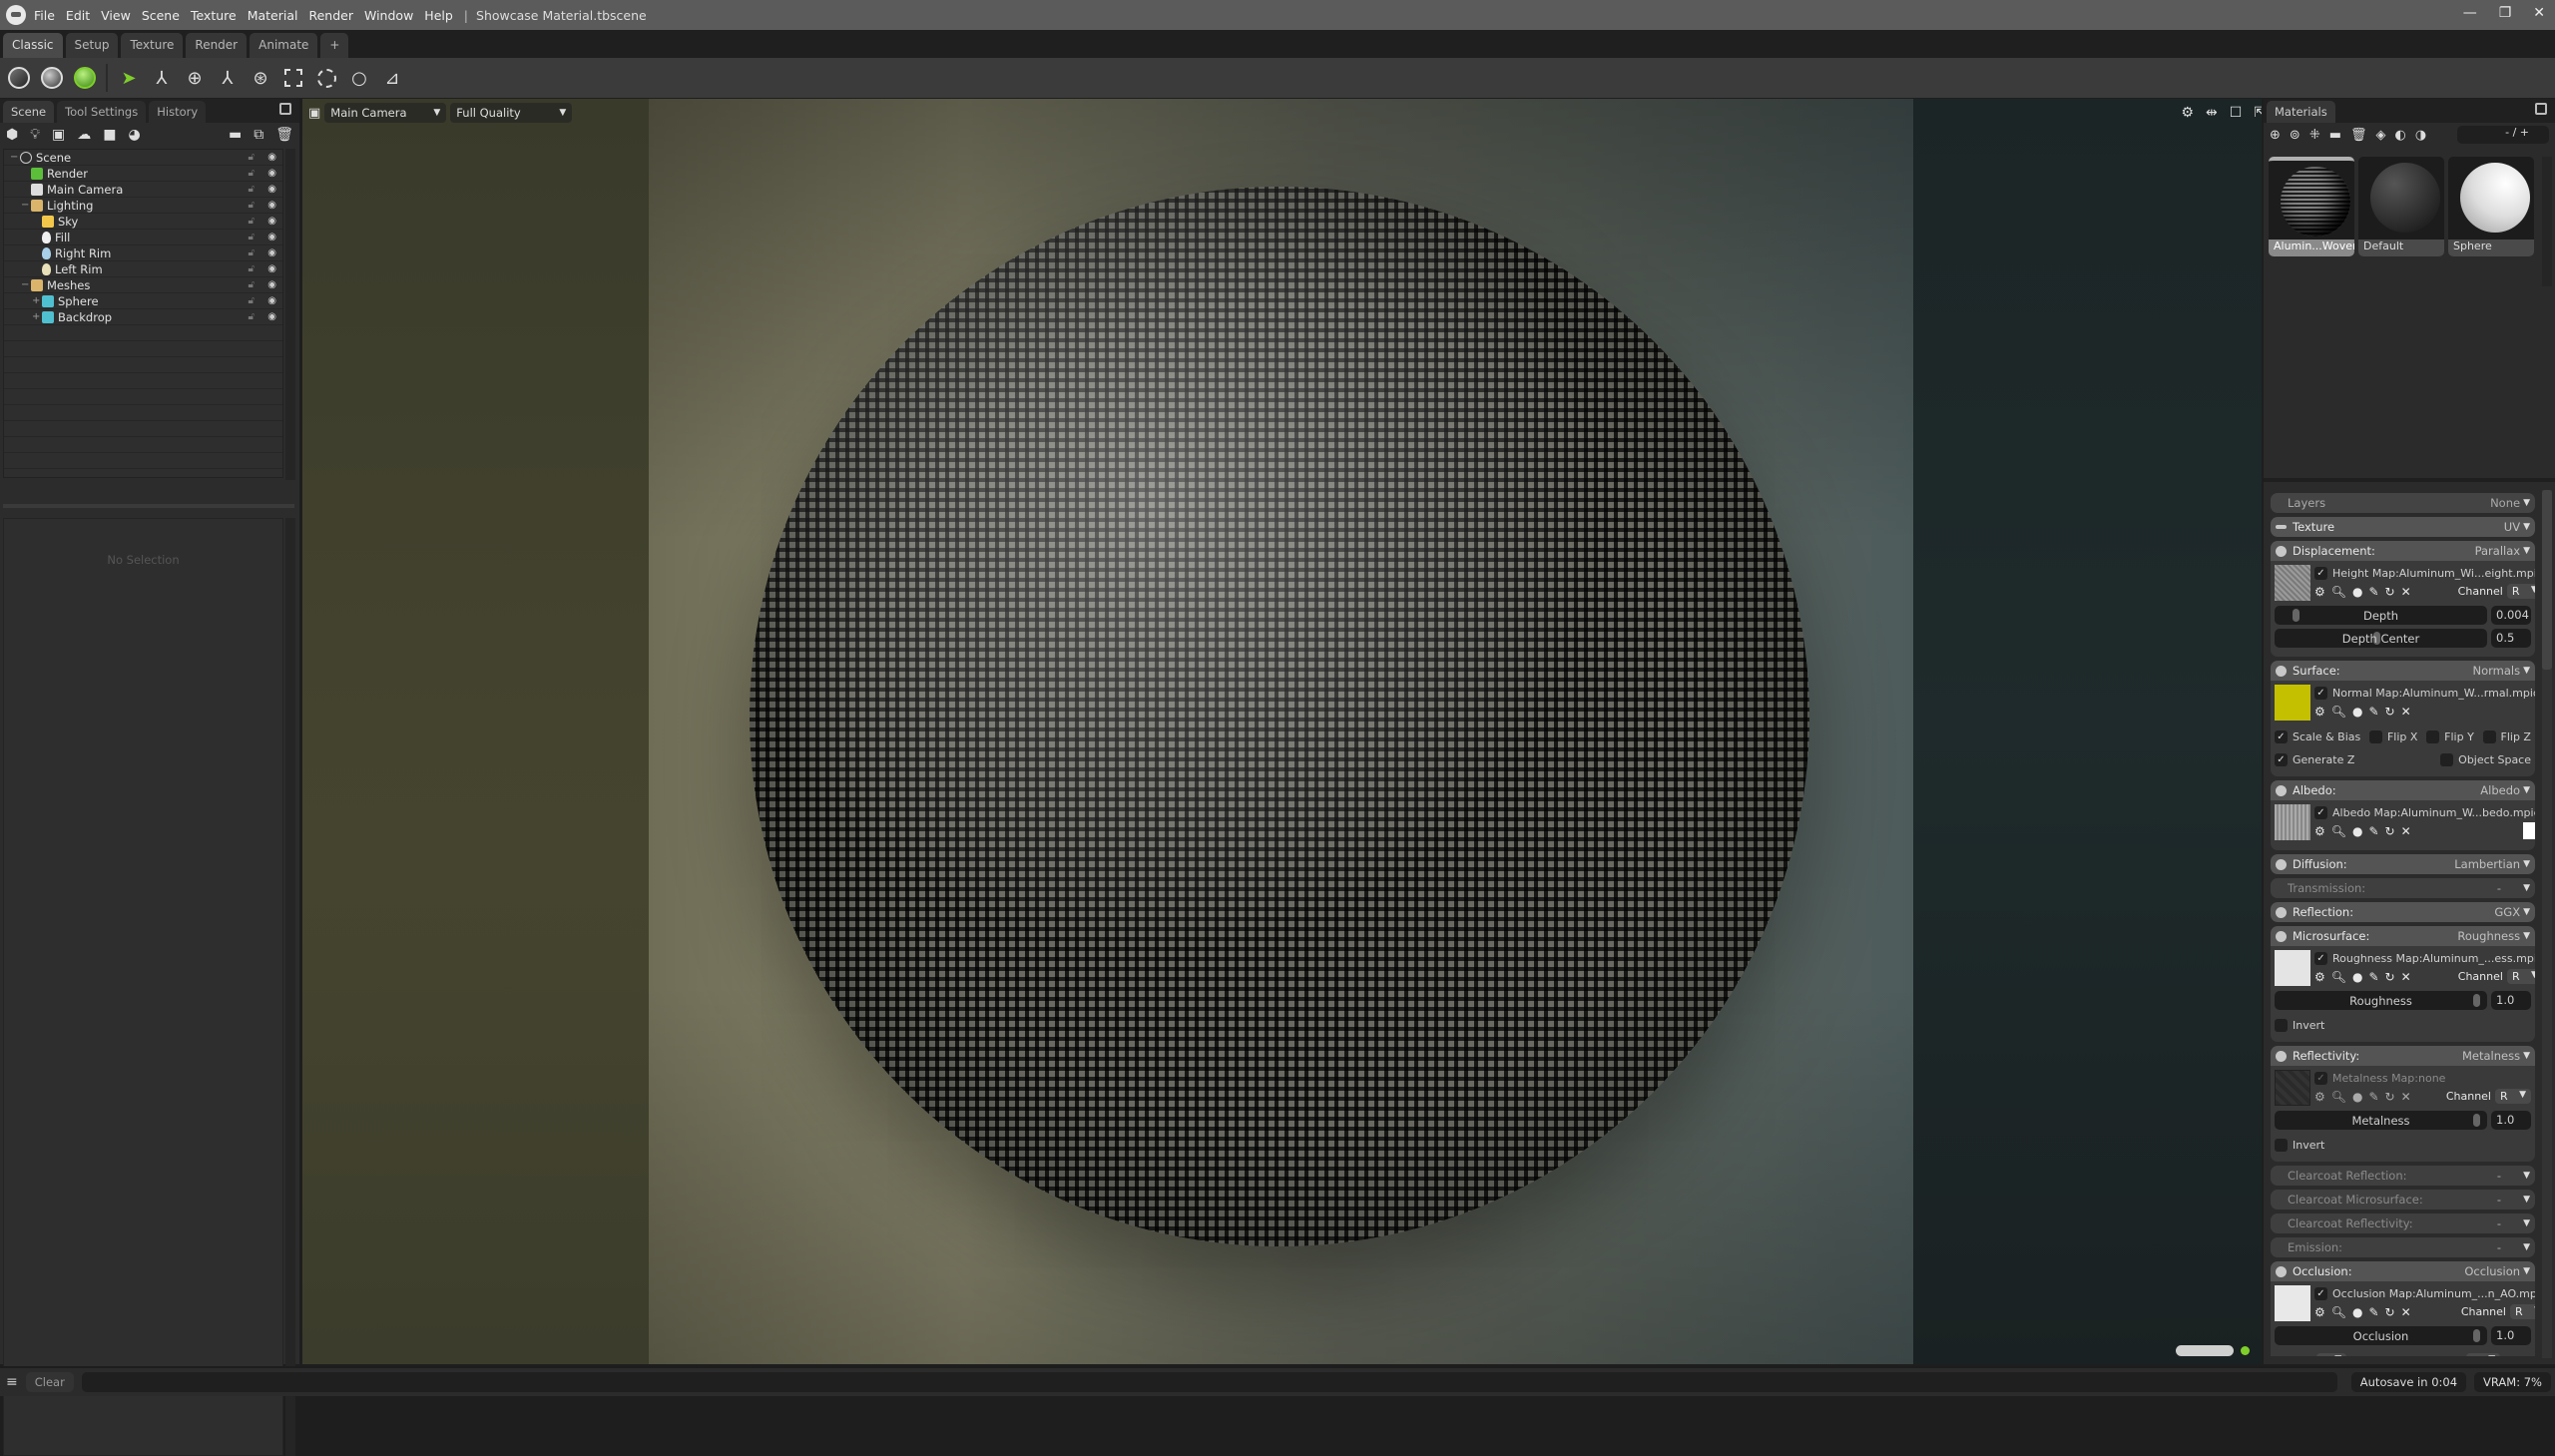  What do you see at coordinates (15, 157) in the screenshot?
I see `tree-branch-icon: −` at bounding box center [15, 157].